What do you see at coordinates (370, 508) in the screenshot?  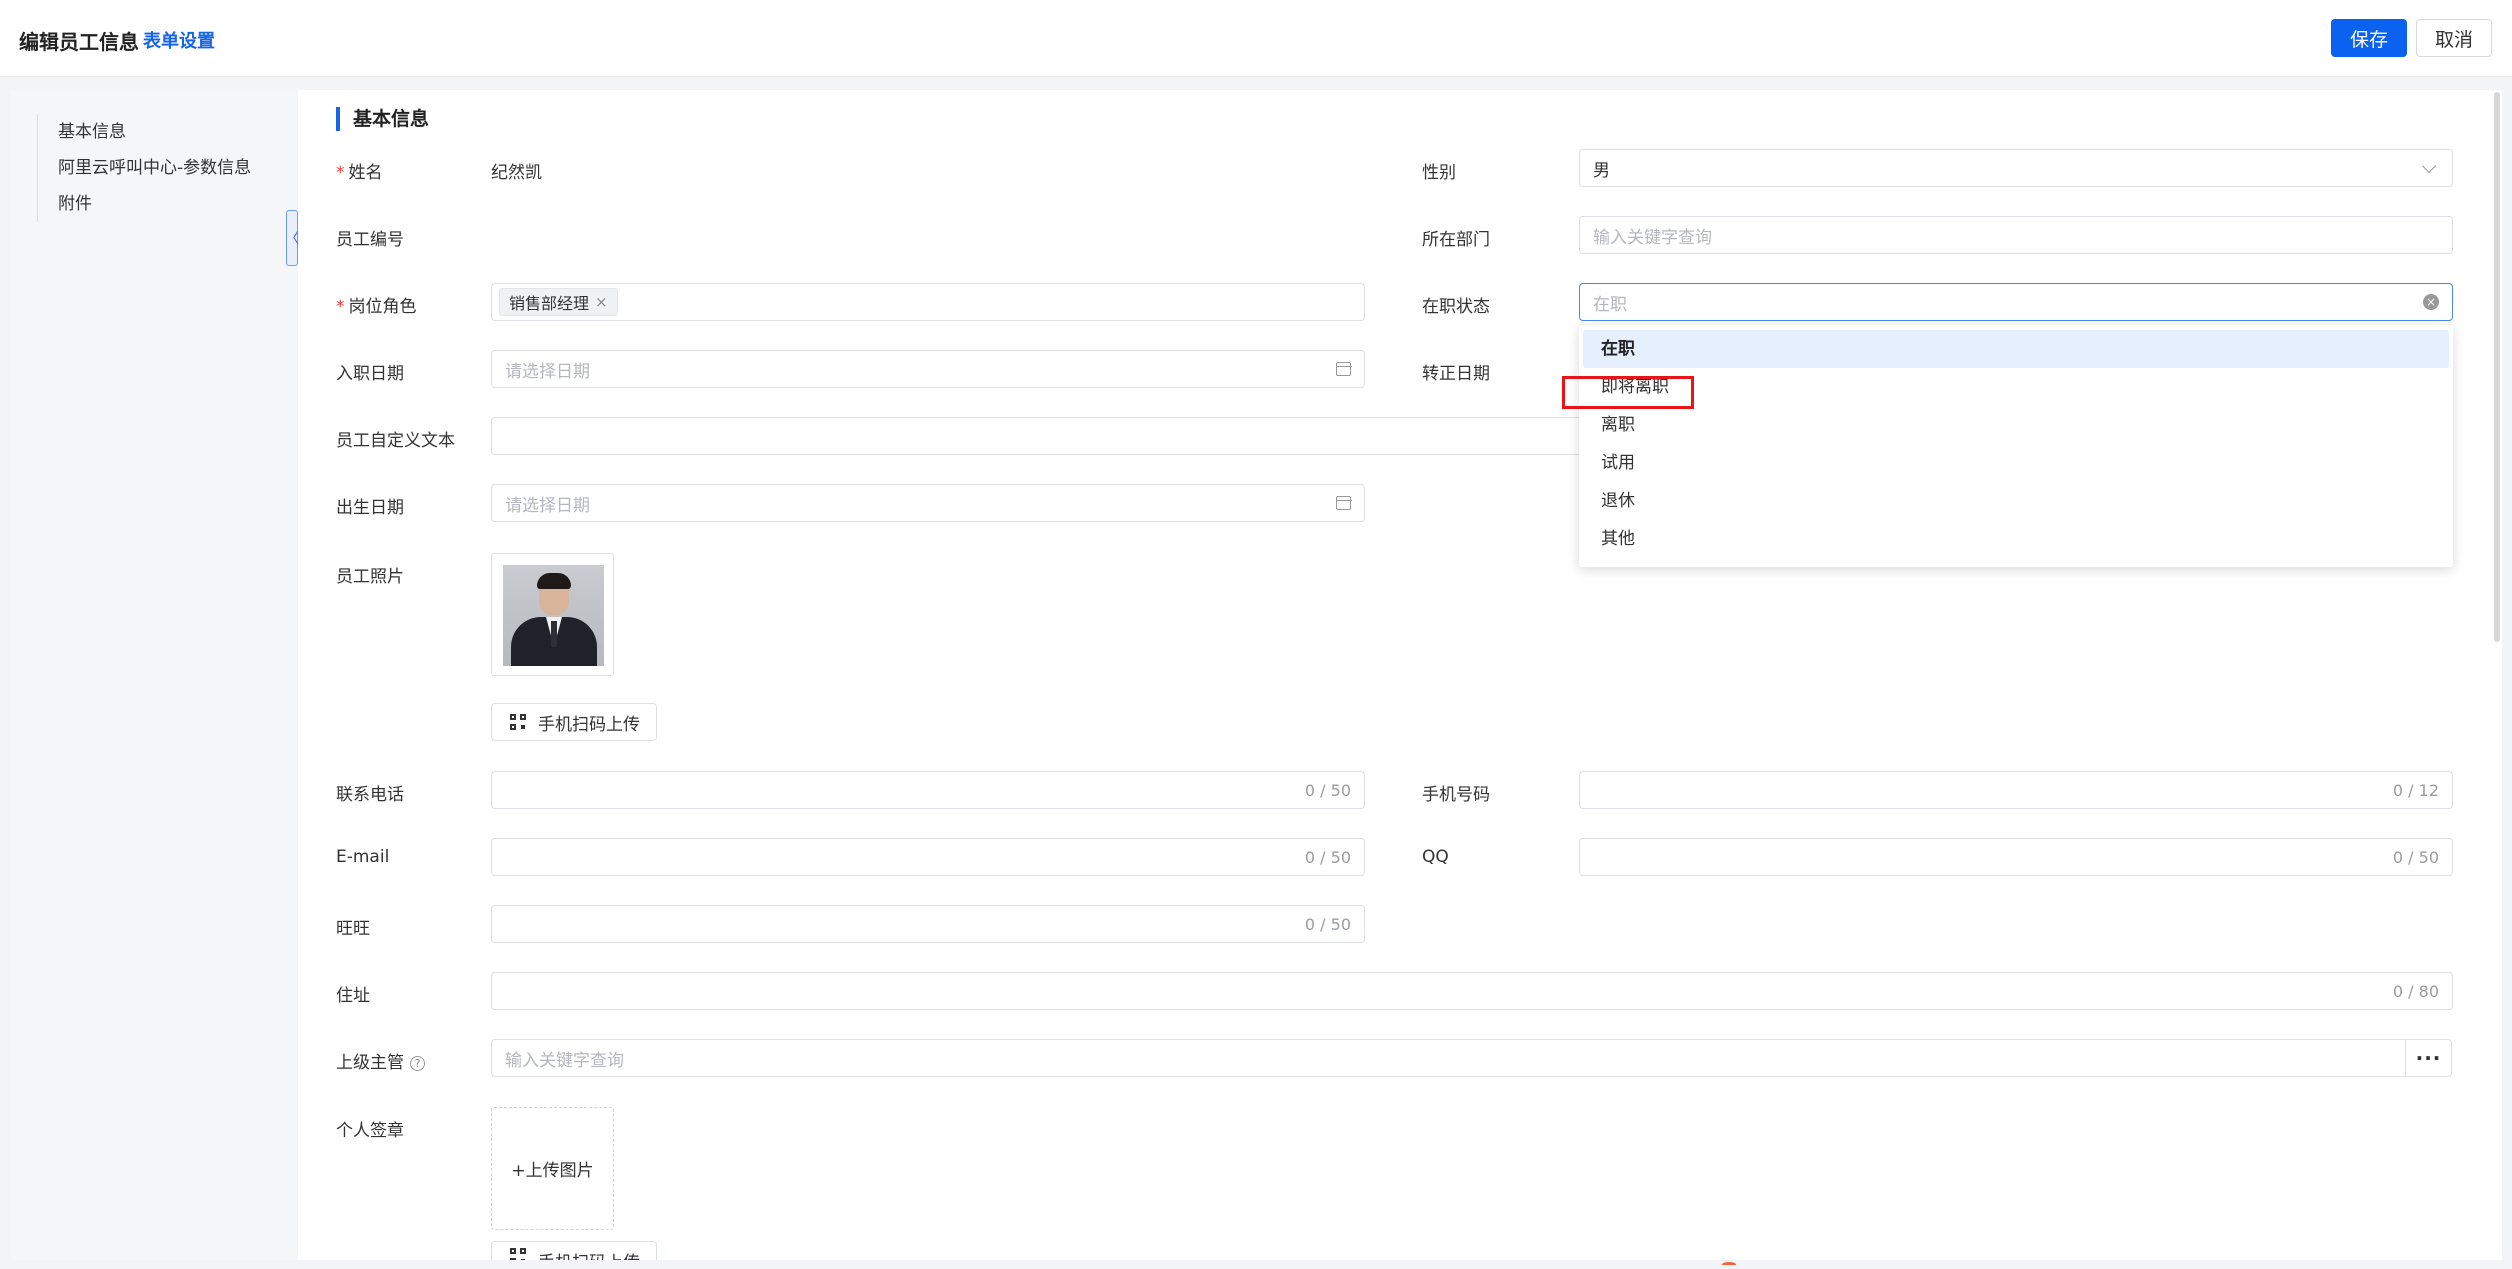 I see `birth-date-label: 出生日期` at bounding box center [370, 508].